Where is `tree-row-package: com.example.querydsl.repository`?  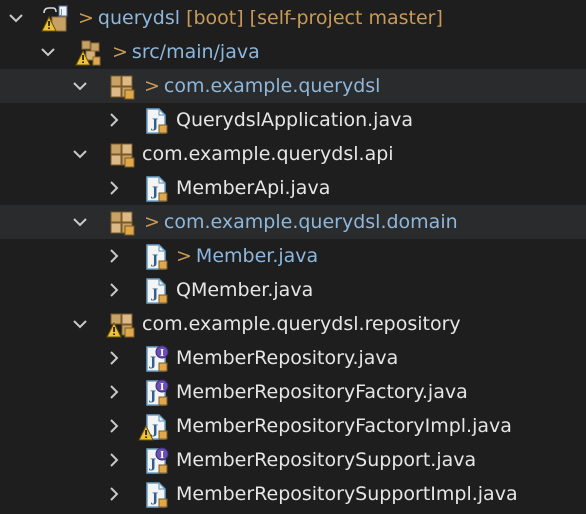 tree-row-package: com.example.querydsl.repository is located at coordinates (293, 324).